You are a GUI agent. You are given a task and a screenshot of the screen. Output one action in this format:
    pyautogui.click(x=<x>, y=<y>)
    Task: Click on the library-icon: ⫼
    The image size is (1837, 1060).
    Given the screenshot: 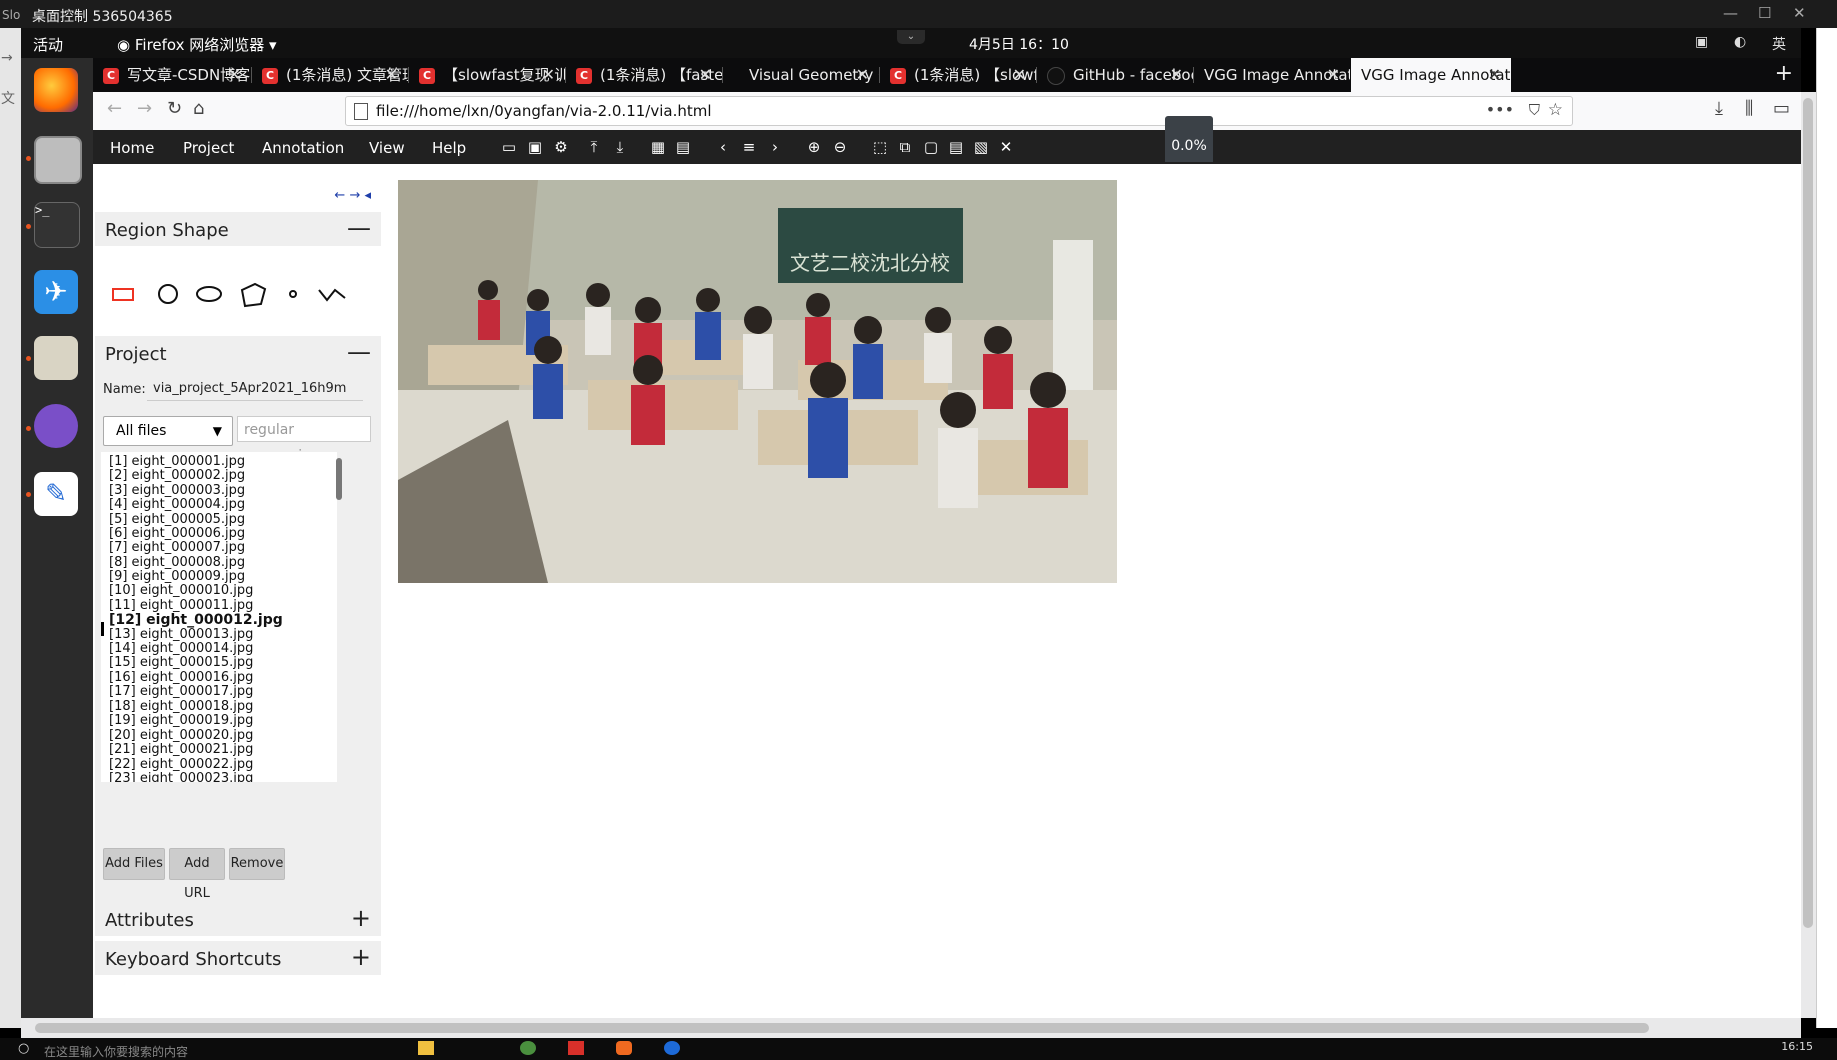 What is the action you would take?
    pyautogui.click(x=1749, y=108)
    